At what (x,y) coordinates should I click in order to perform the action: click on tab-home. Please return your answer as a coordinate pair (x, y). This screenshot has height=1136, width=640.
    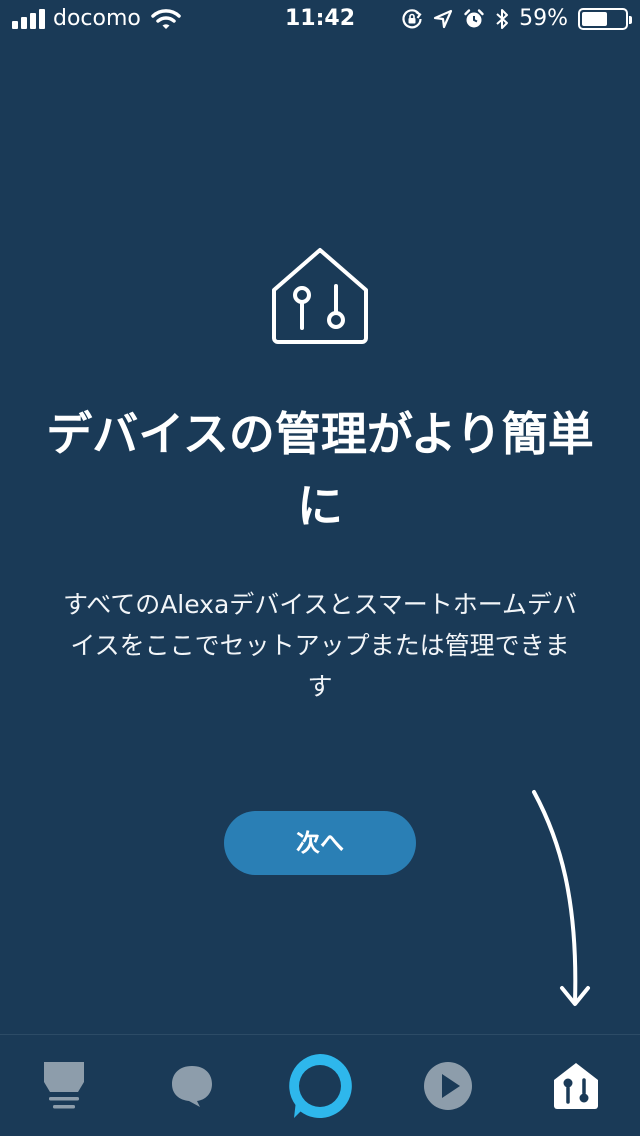
    Looking at the image, I should click on (64, 1085).